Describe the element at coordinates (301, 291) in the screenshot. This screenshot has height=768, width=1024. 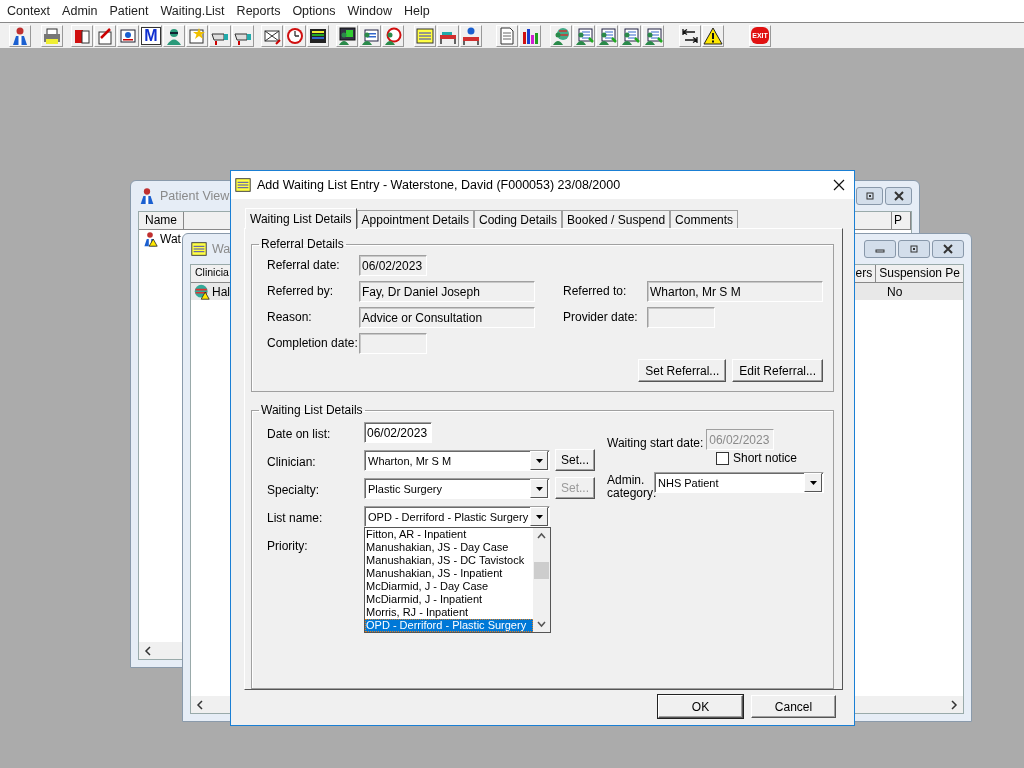
I see `field-label: Referred by:` at that location.